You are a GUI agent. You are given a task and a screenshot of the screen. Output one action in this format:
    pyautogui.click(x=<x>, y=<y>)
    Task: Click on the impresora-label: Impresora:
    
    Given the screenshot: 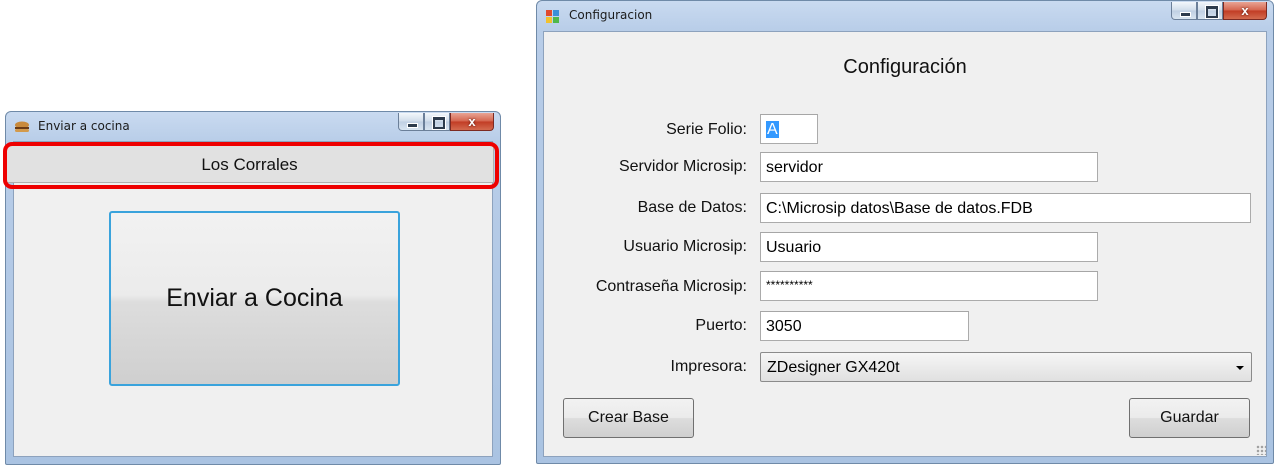 What is the action you would take?
    pyautogui.click(x=708, y=366)
    